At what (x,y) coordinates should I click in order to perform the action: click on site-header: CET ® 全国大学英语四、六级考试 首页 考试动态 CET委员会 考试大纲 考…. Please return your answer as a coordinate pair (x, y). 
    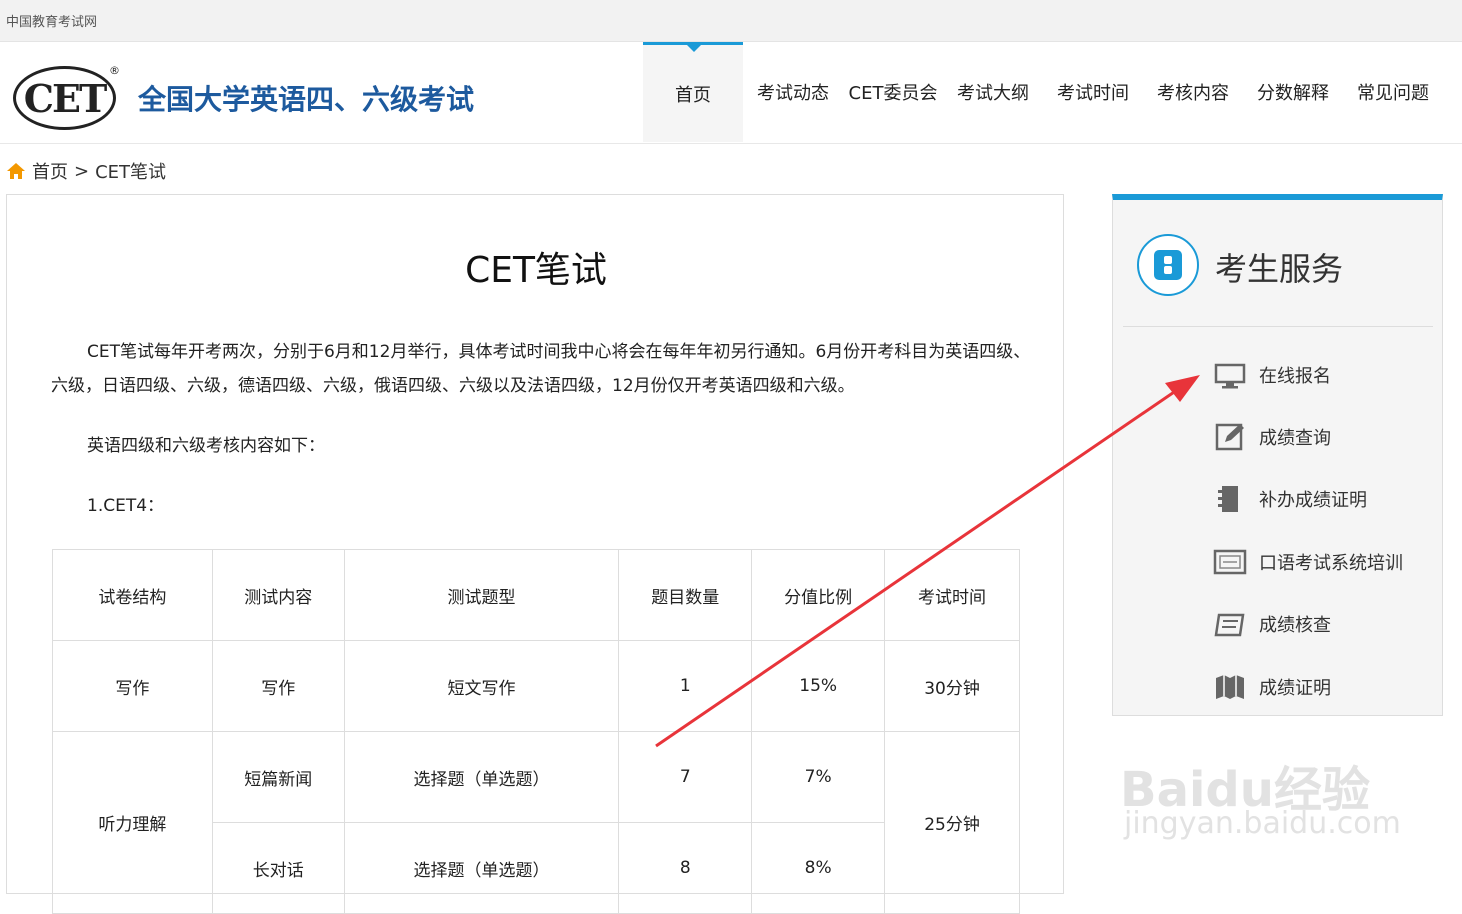
    Looking at the image, I should click on (731, 93).